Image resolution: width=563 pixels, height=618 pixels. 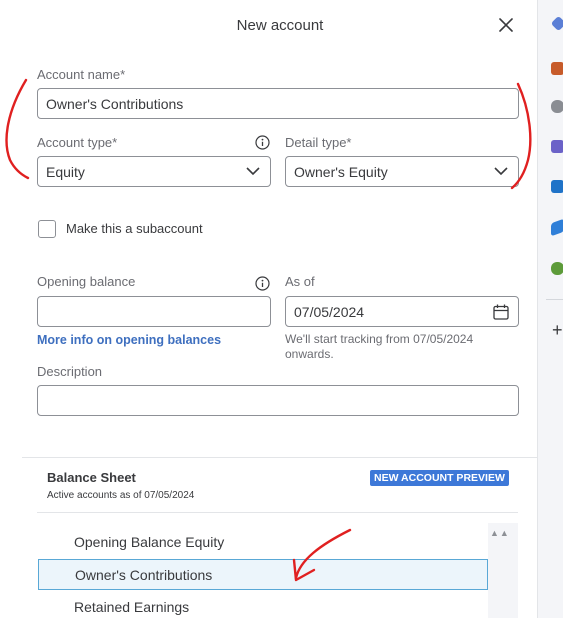 What do you see at coordinates (550, 309) in the screenshot?
I see `app-rail: +` at bounding box center [550, 309].